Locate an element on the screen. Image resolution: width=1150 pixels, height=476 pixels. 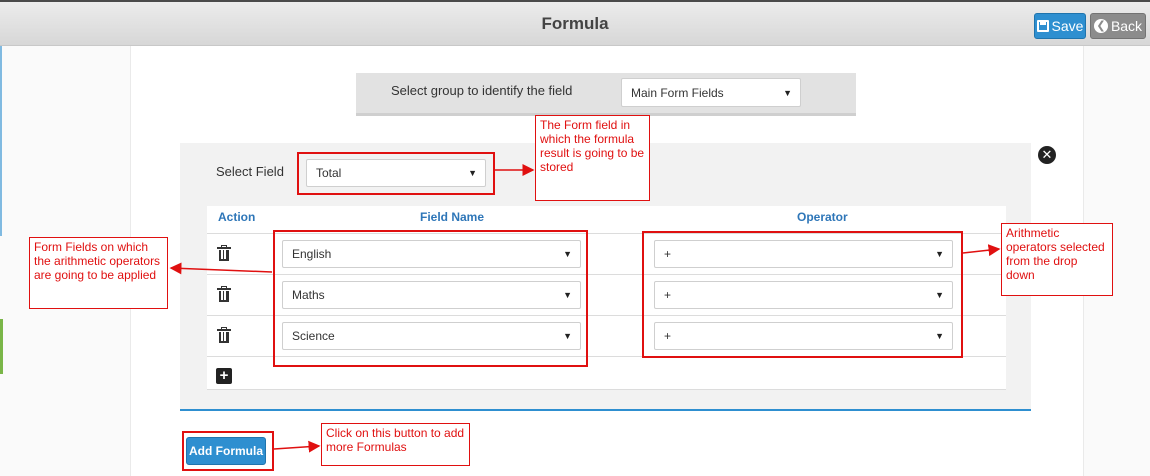
left-edge-line is located at coordinates (1, 141).